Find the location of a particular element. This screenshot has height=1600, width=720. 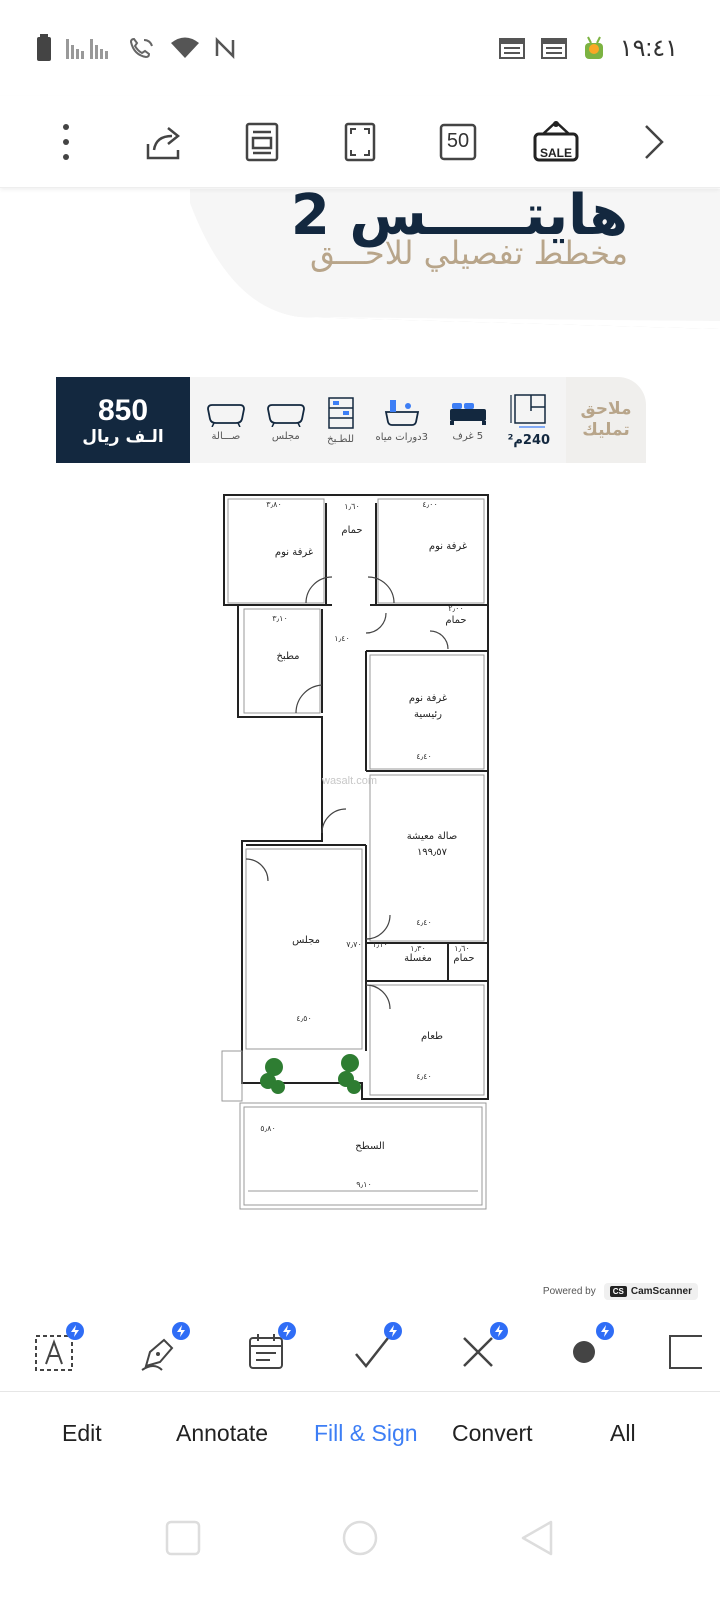

dot-tool is located at coordinates (585, 1351).